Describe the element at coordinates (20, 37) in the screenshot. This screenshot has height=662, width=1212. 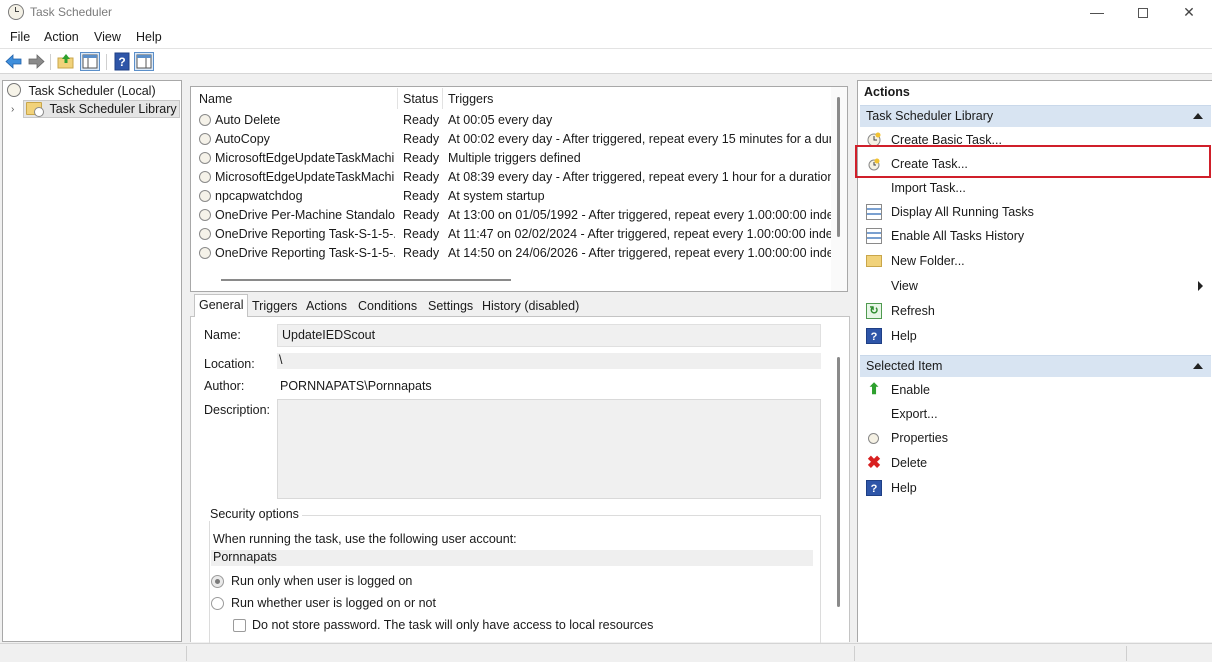
I see `menu-file: File` at that location.